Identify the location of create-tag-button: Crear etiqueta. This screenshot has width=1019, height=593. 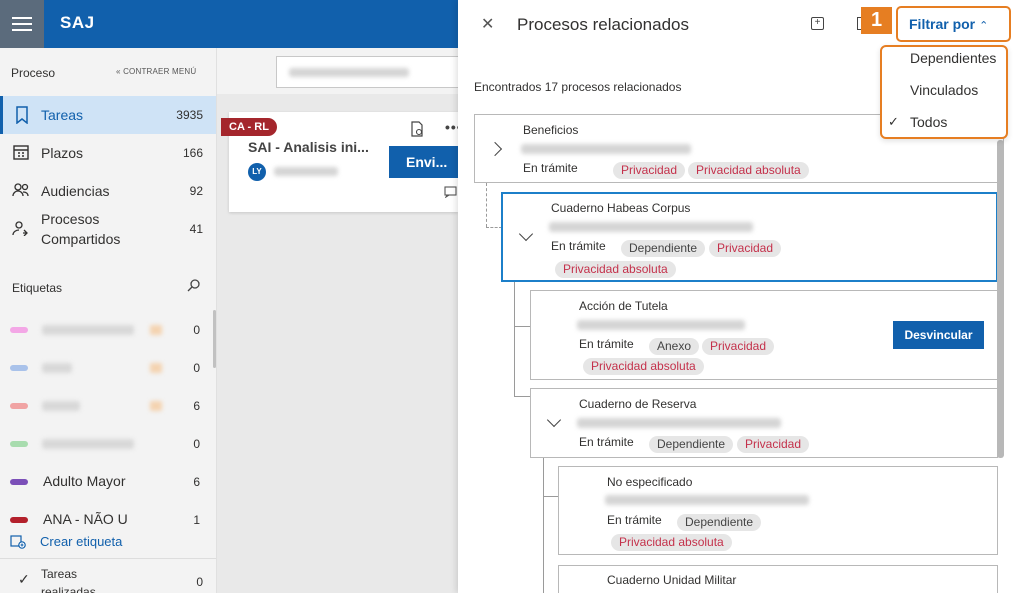
(66, 541).